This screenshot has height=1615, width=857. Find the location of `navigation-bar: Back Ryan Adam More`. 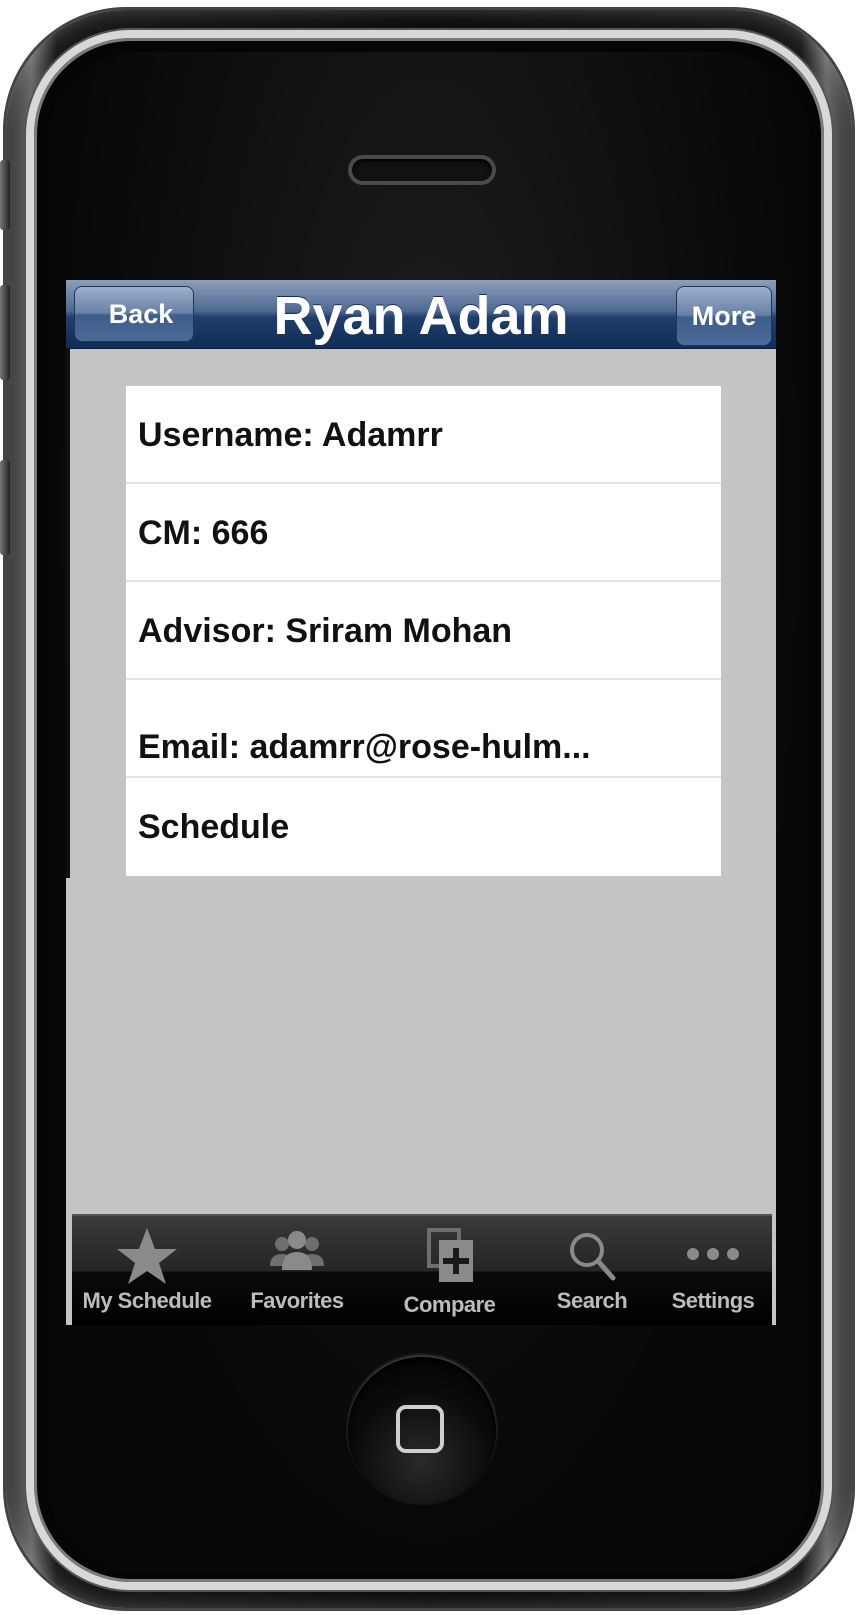

navigation-bar: Back Ryan Adam More is located at coordinates (421, 314).